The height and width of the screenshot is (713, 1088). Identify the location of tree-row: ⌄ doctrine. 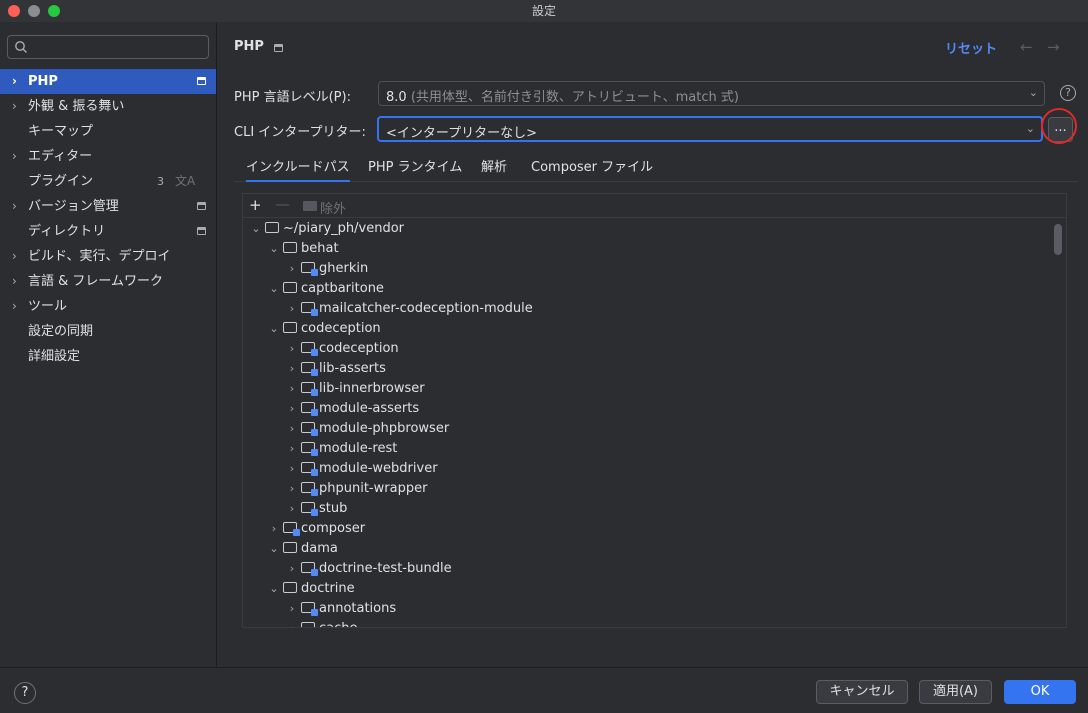
(309, 589).